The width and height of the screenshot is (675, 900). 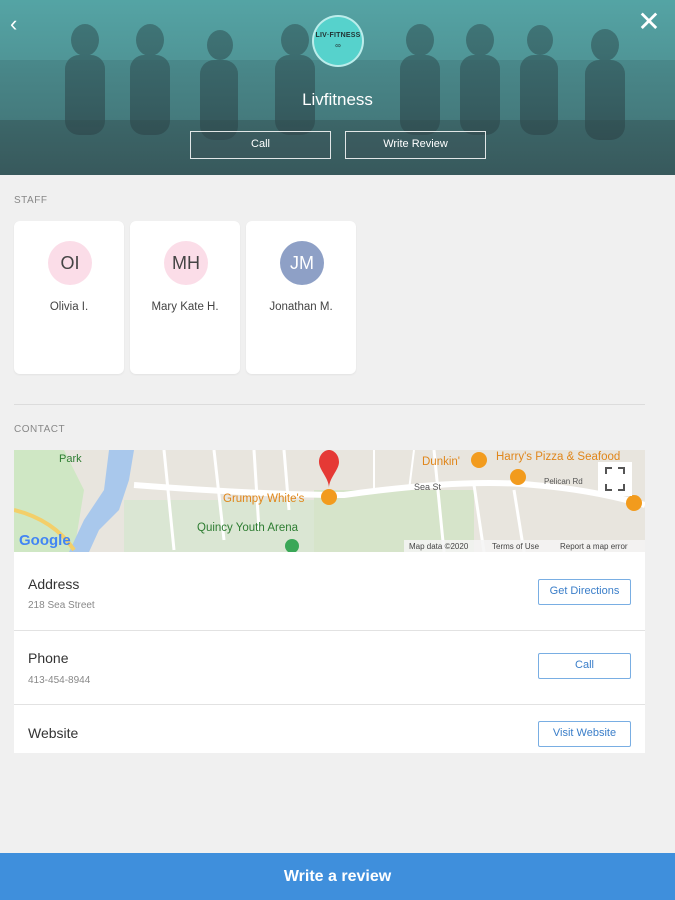 What do you see at coordinates (428, 487) in the screenshot?
I see `map-label-sea-st: Sea St` at bounding box center [428, 487].